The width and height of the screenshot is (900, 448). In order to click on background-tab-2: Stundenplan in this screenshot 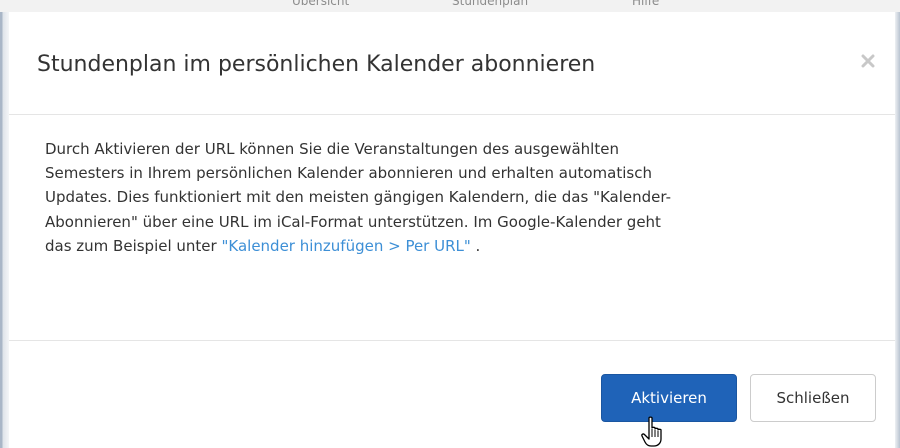, I will do `click(490, 4)`.